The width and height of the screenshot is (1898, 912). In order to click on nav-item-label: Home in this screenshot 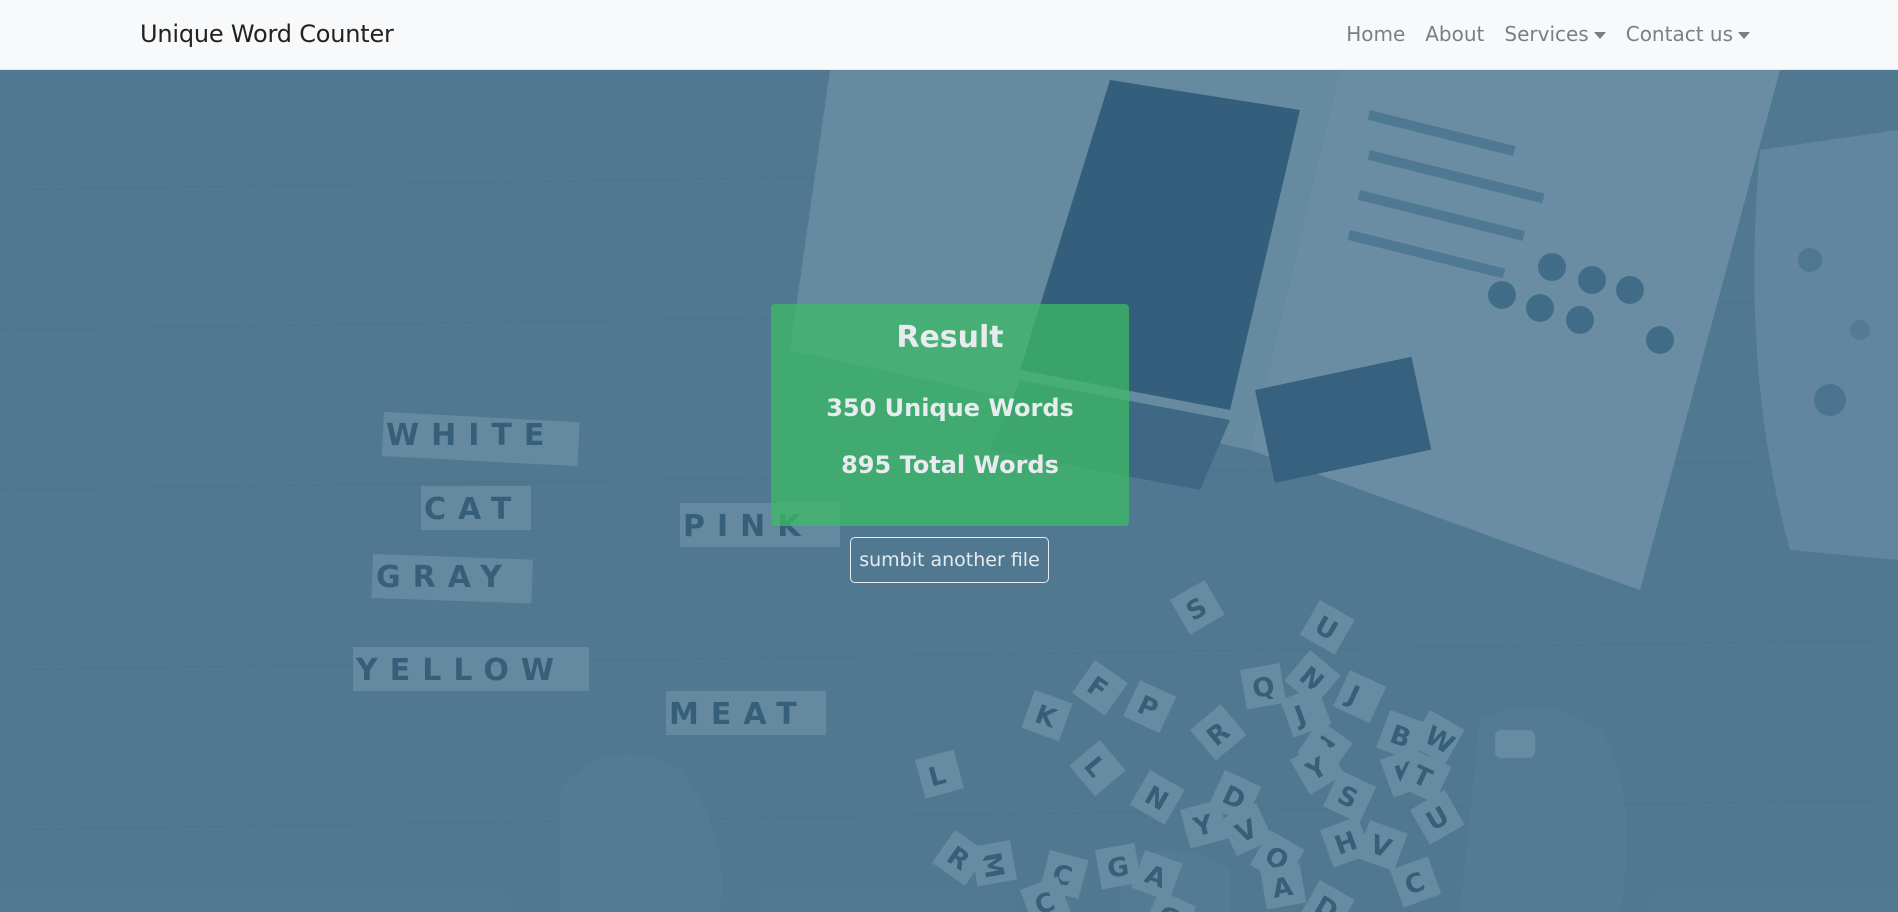, I will do `click(1376, 34)`.